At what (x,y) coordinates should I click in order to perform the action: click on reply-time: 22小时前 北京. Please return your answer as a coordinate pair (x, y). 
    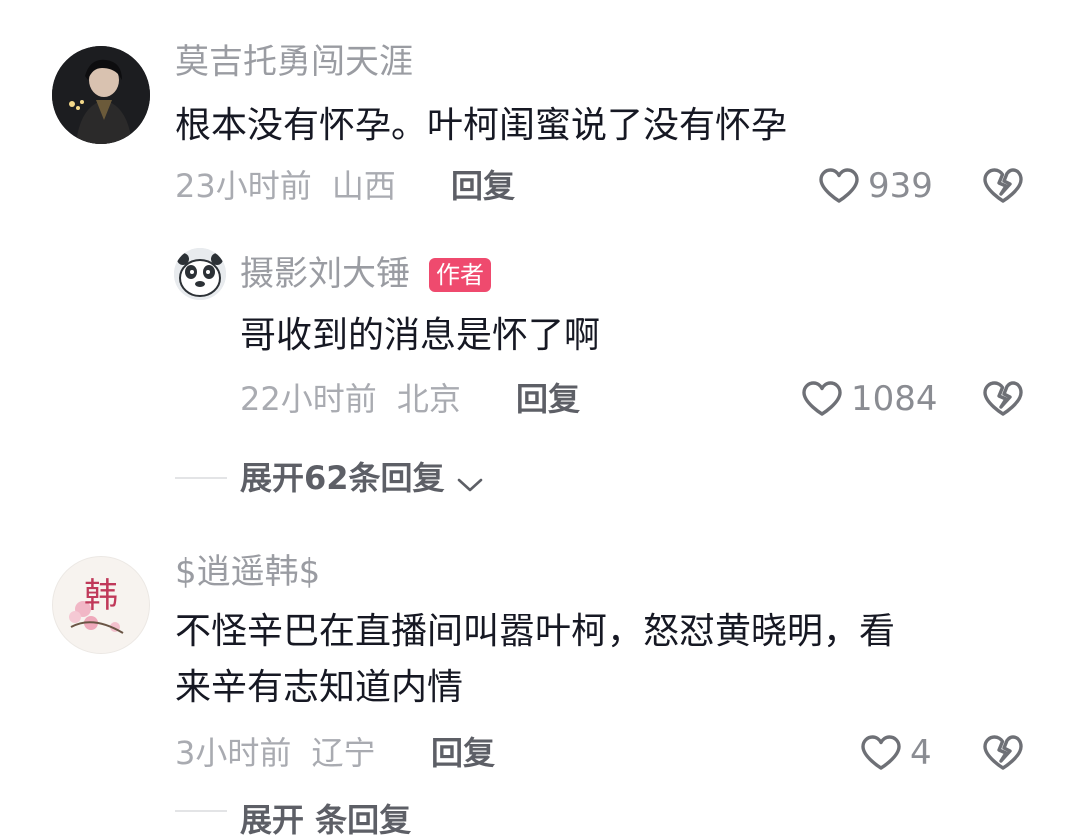
    Looking at the image, I should click on (350, 399).